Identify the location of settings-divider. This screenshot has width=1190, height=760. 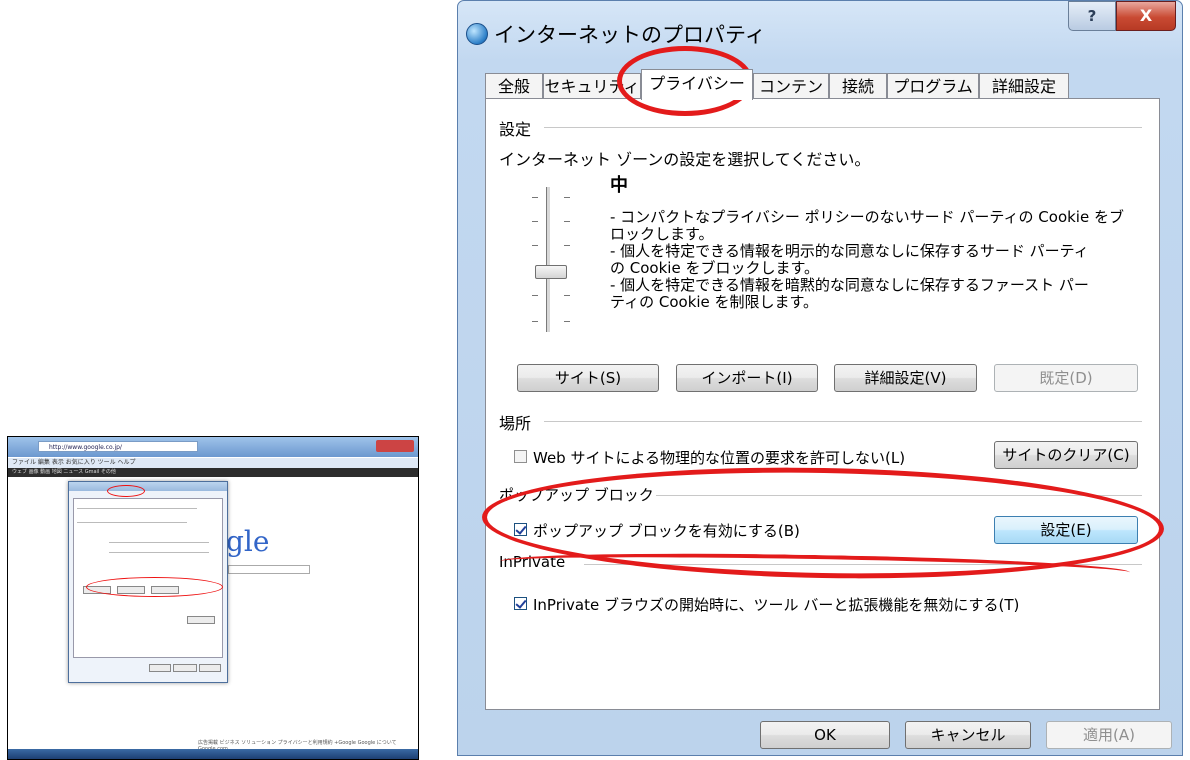
(843, 127).